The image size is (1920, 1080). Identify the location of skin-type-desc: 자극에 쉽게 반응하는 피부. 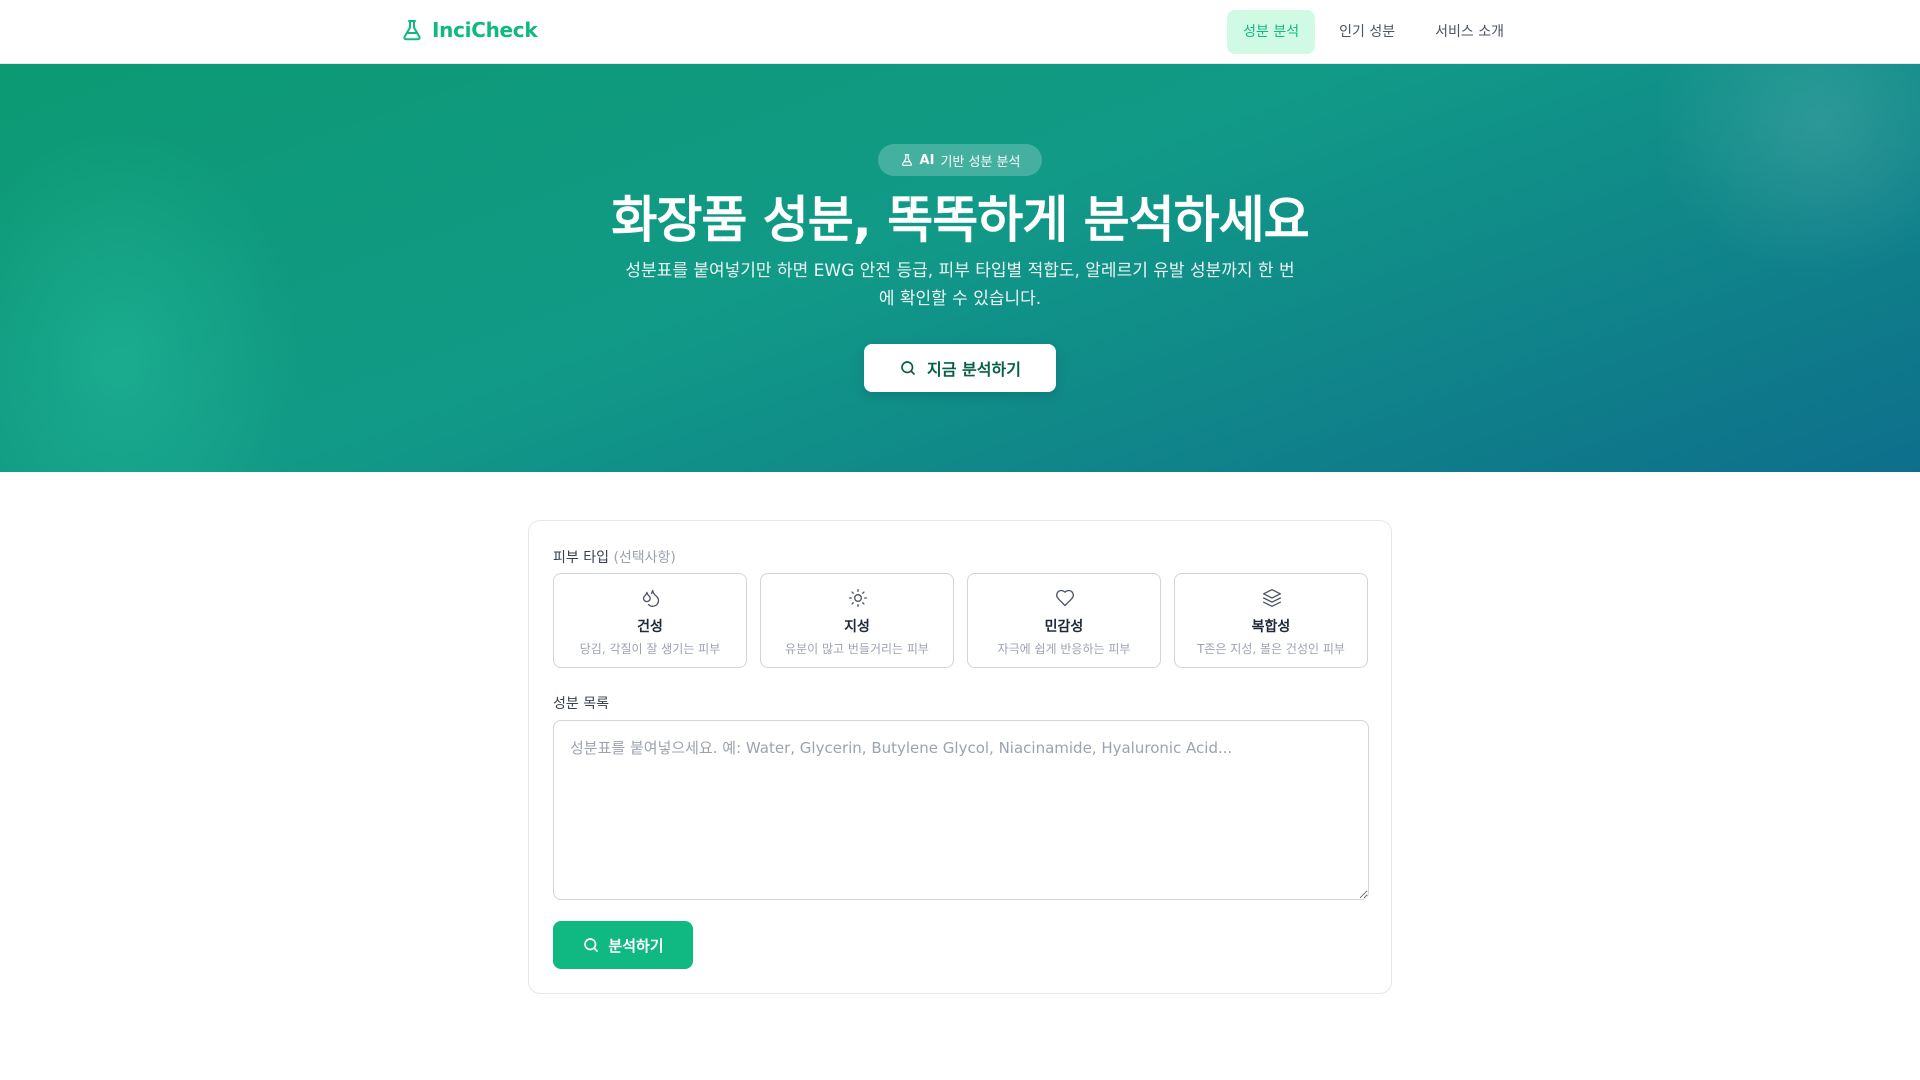
(1064, 649).